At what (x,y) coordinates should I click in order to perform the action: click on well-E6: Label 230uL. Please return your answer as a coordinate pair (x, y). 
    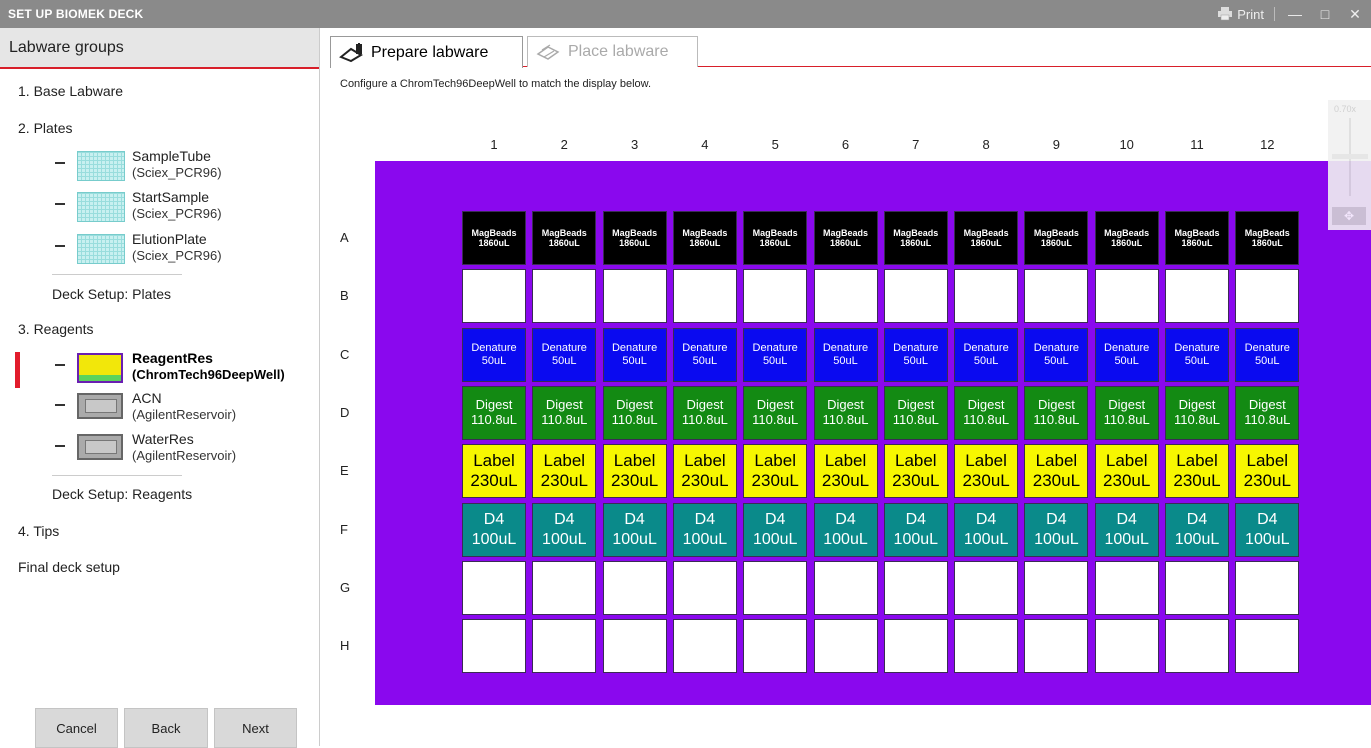
    Looking at the image, I should click on (845, 471).